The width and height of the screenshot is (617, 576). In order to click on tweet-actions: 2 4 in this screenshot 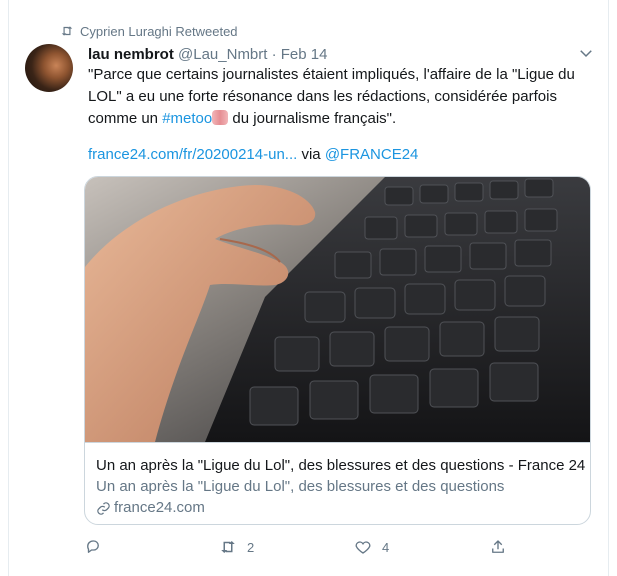, I will do `click(300, 548)`.